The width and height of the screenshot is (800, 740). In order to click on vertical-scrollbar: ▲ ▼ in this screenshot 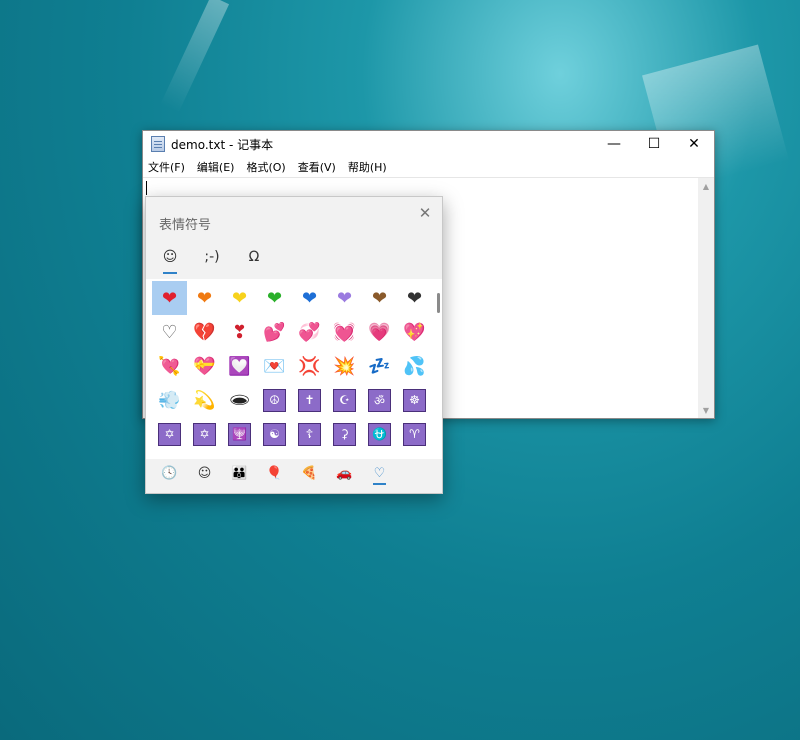, I will do `click(706, 298)`.